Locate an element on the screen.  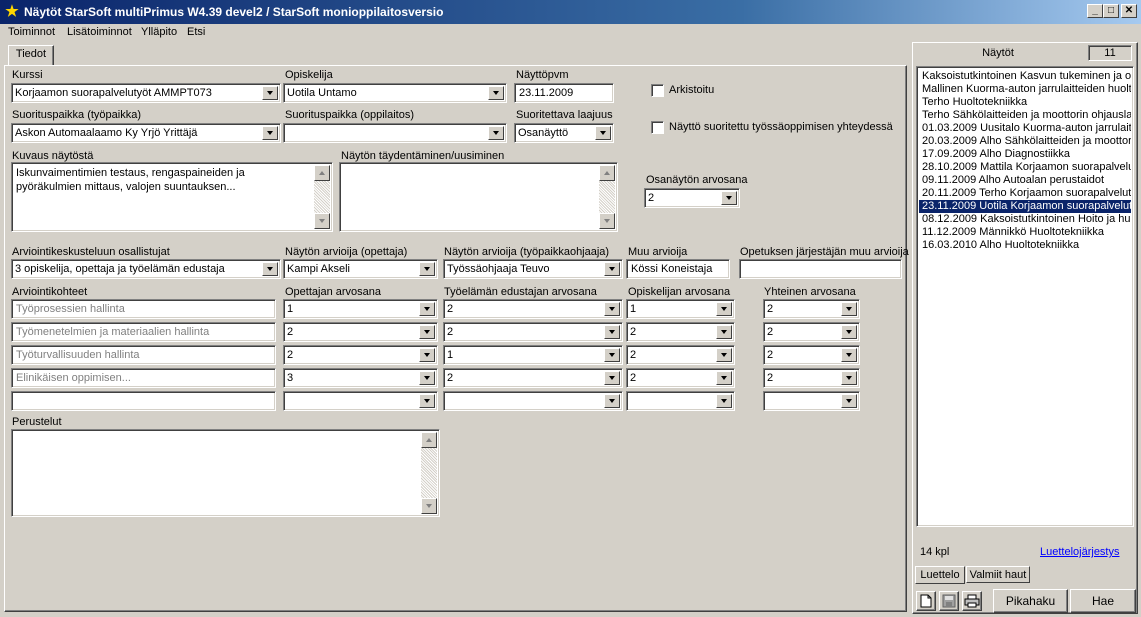
grade-student-cell: 1 is located at coordinates (680, 309).